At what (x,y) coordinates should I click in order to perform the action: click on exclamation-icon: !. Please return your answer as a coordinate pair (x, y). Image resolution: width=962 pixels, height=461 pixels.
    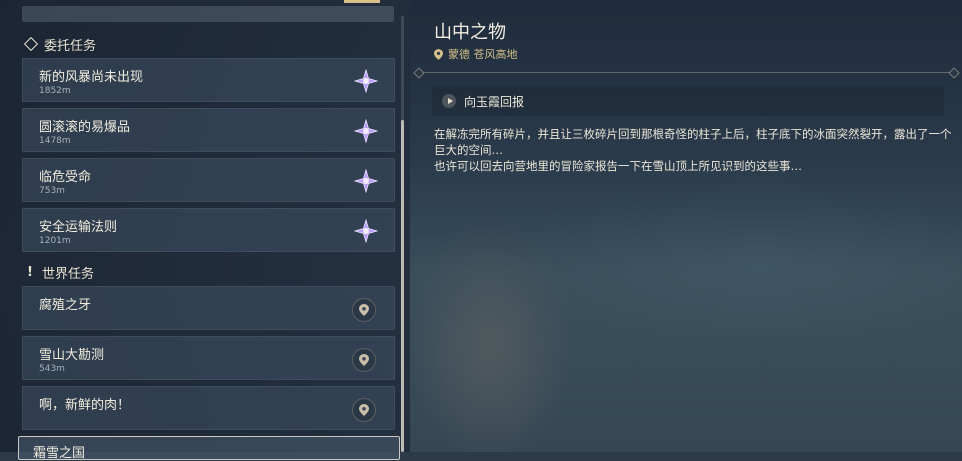
    Looking at the image, I should click on (30, 272).